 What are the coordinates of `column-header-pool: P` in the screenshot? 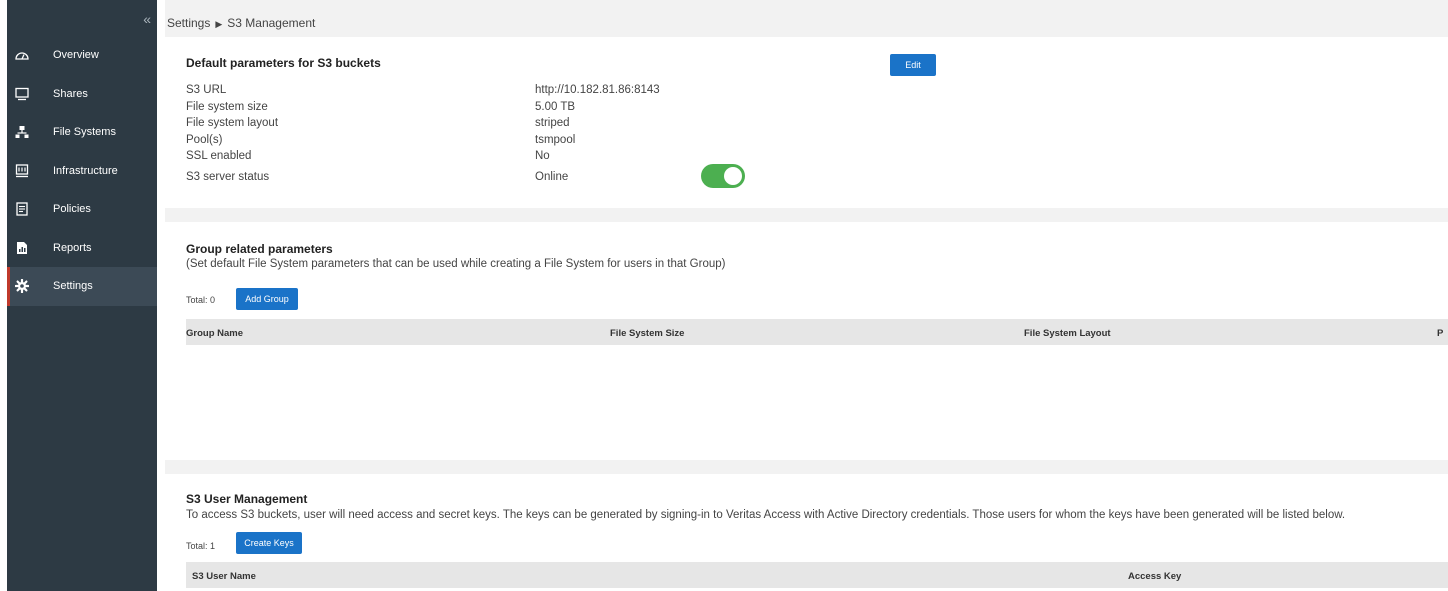 It's located at (1440, 333).